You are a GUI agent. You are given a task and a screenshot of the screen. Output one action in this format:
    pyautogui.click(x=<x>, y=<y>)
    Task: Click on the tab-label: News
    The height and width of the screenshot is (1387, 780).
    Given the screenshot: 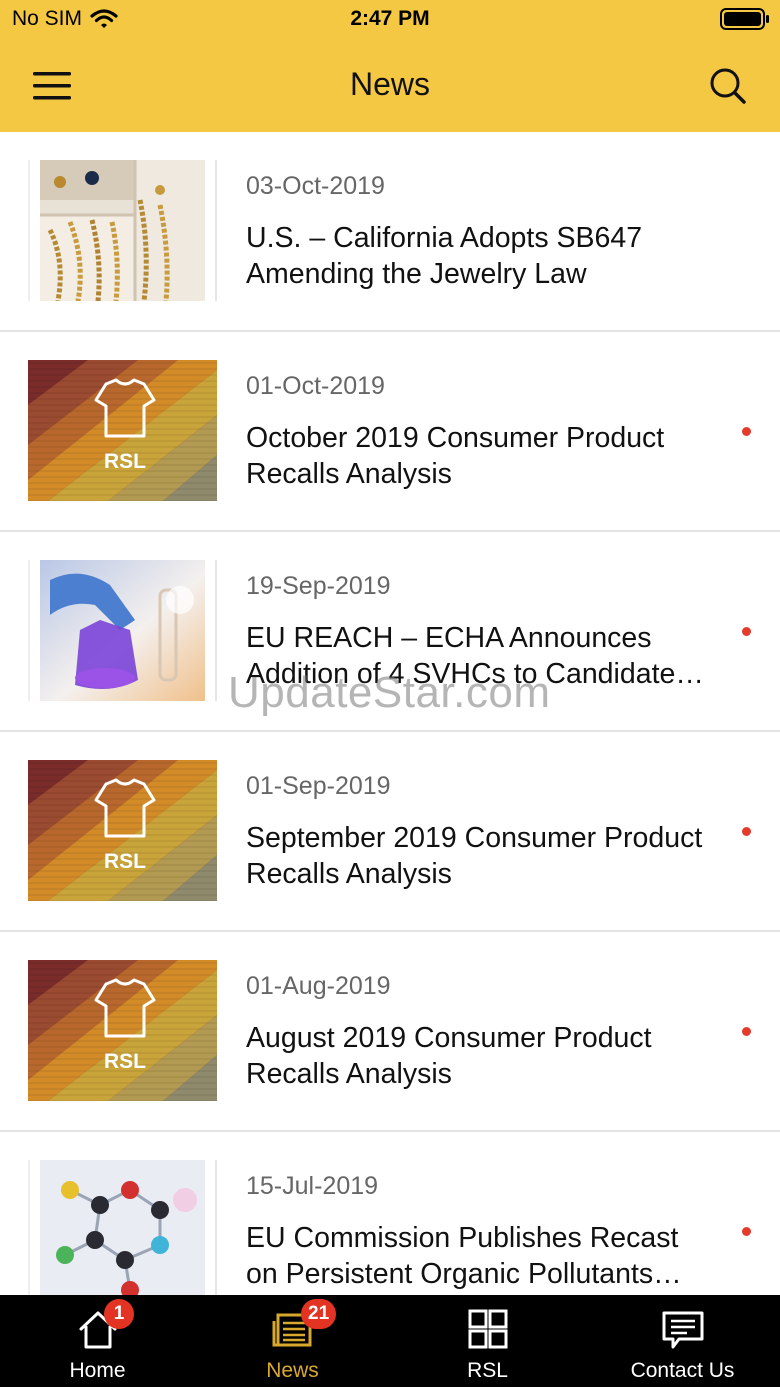 What is the action you would take?
    pyautogui.click(x=292, y=1370)
    